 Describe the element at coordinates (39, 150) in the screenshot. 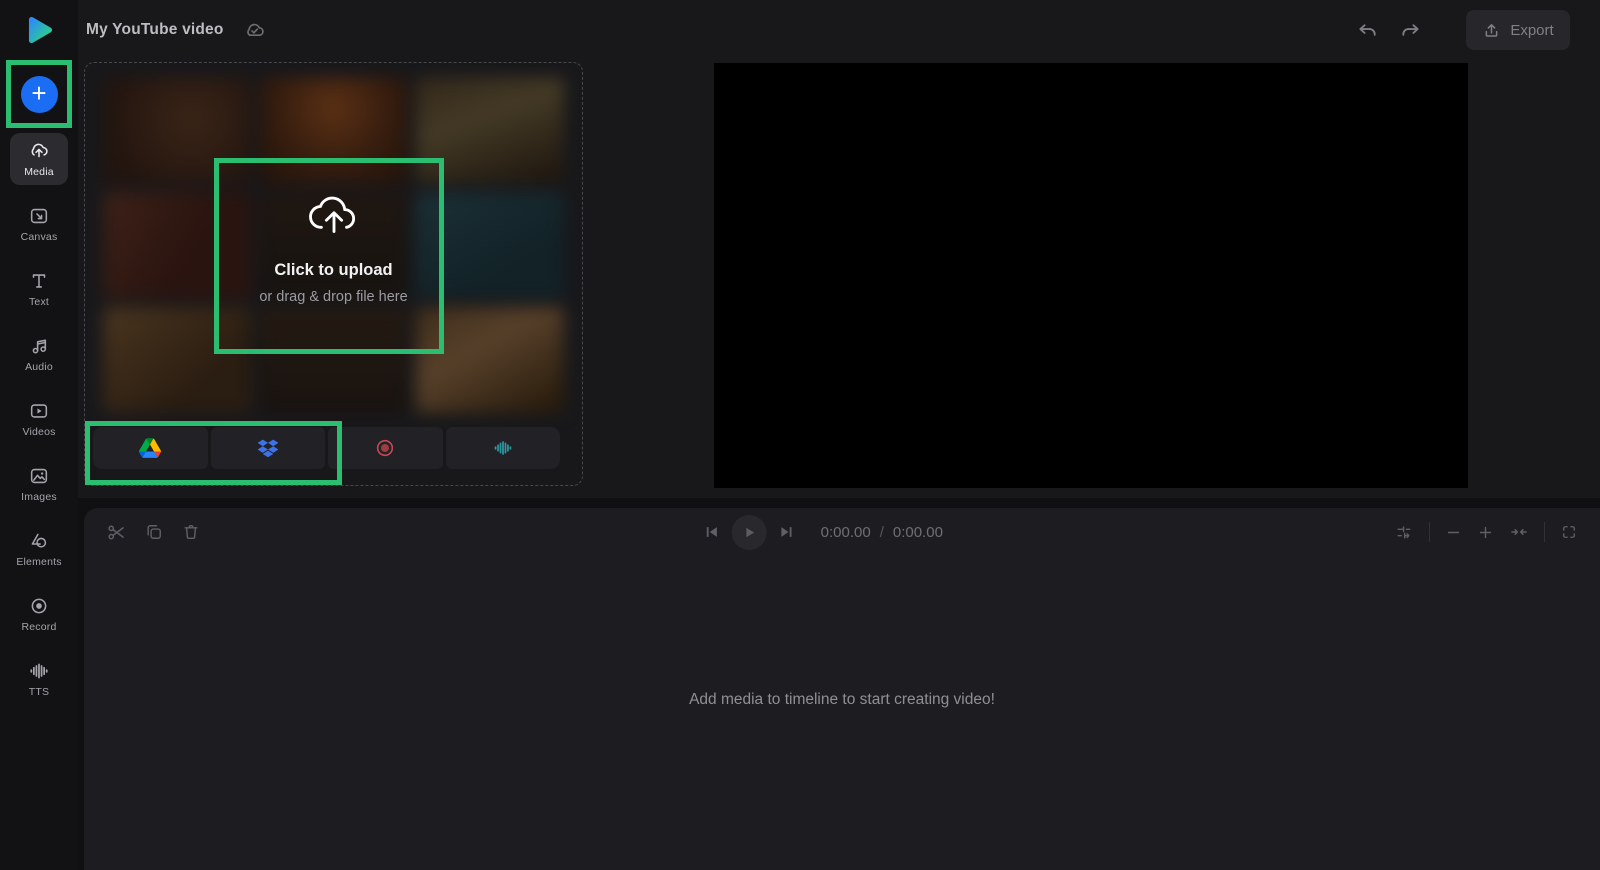

I see `cloud-upload-icon` at that location.